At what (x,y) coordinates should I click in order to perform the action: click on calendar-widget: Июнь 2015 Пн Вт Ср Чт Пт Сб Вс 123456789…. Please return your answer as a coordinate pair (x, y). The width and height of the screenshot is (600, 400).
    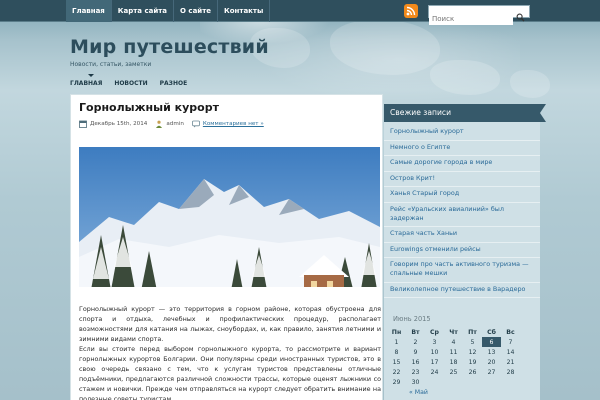
    Looking at the image, I should click on (462, 355).